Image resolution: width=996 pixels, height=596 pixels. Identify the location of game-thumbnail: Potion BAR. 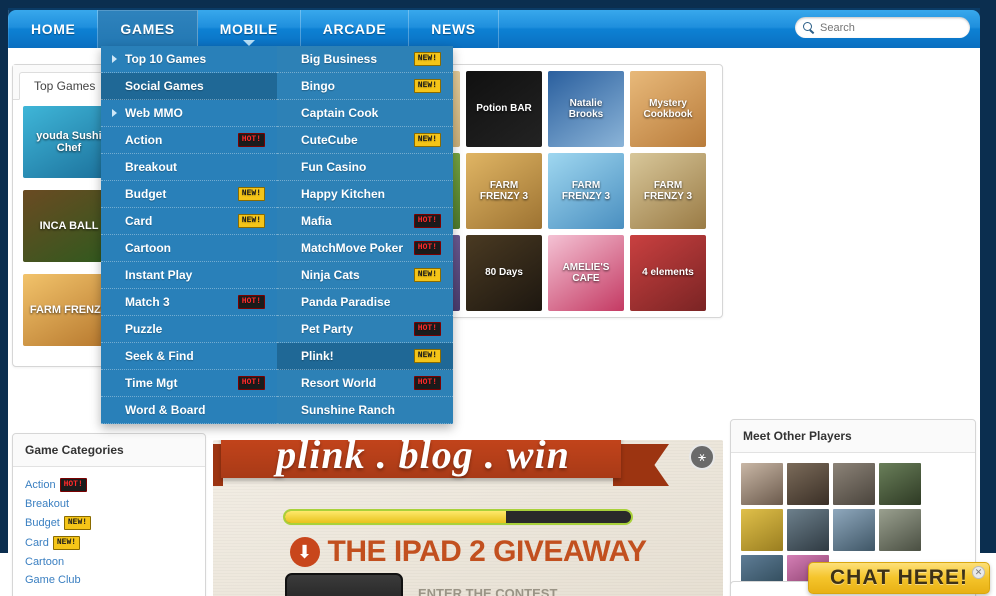
(504, 109).